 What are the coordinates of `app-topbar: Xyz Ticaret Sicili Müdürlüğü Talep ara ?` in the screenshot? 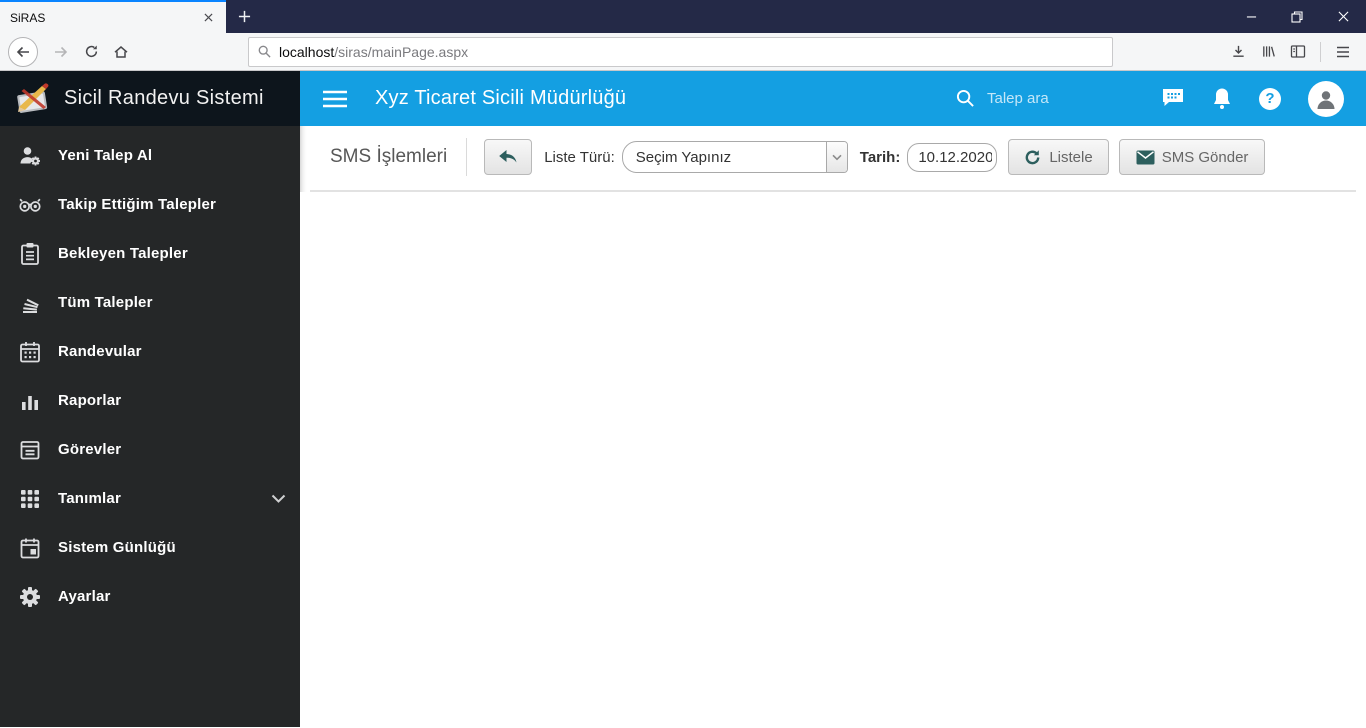 It's located at (833, 98).